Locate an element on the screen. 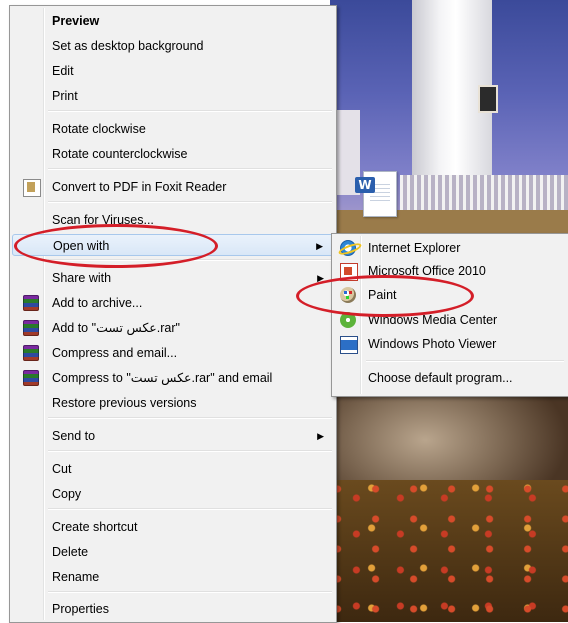 The height and width of the screenshot is (623, 568). menu-item-label: Restore previous versions is located at coordinates (124, 403).